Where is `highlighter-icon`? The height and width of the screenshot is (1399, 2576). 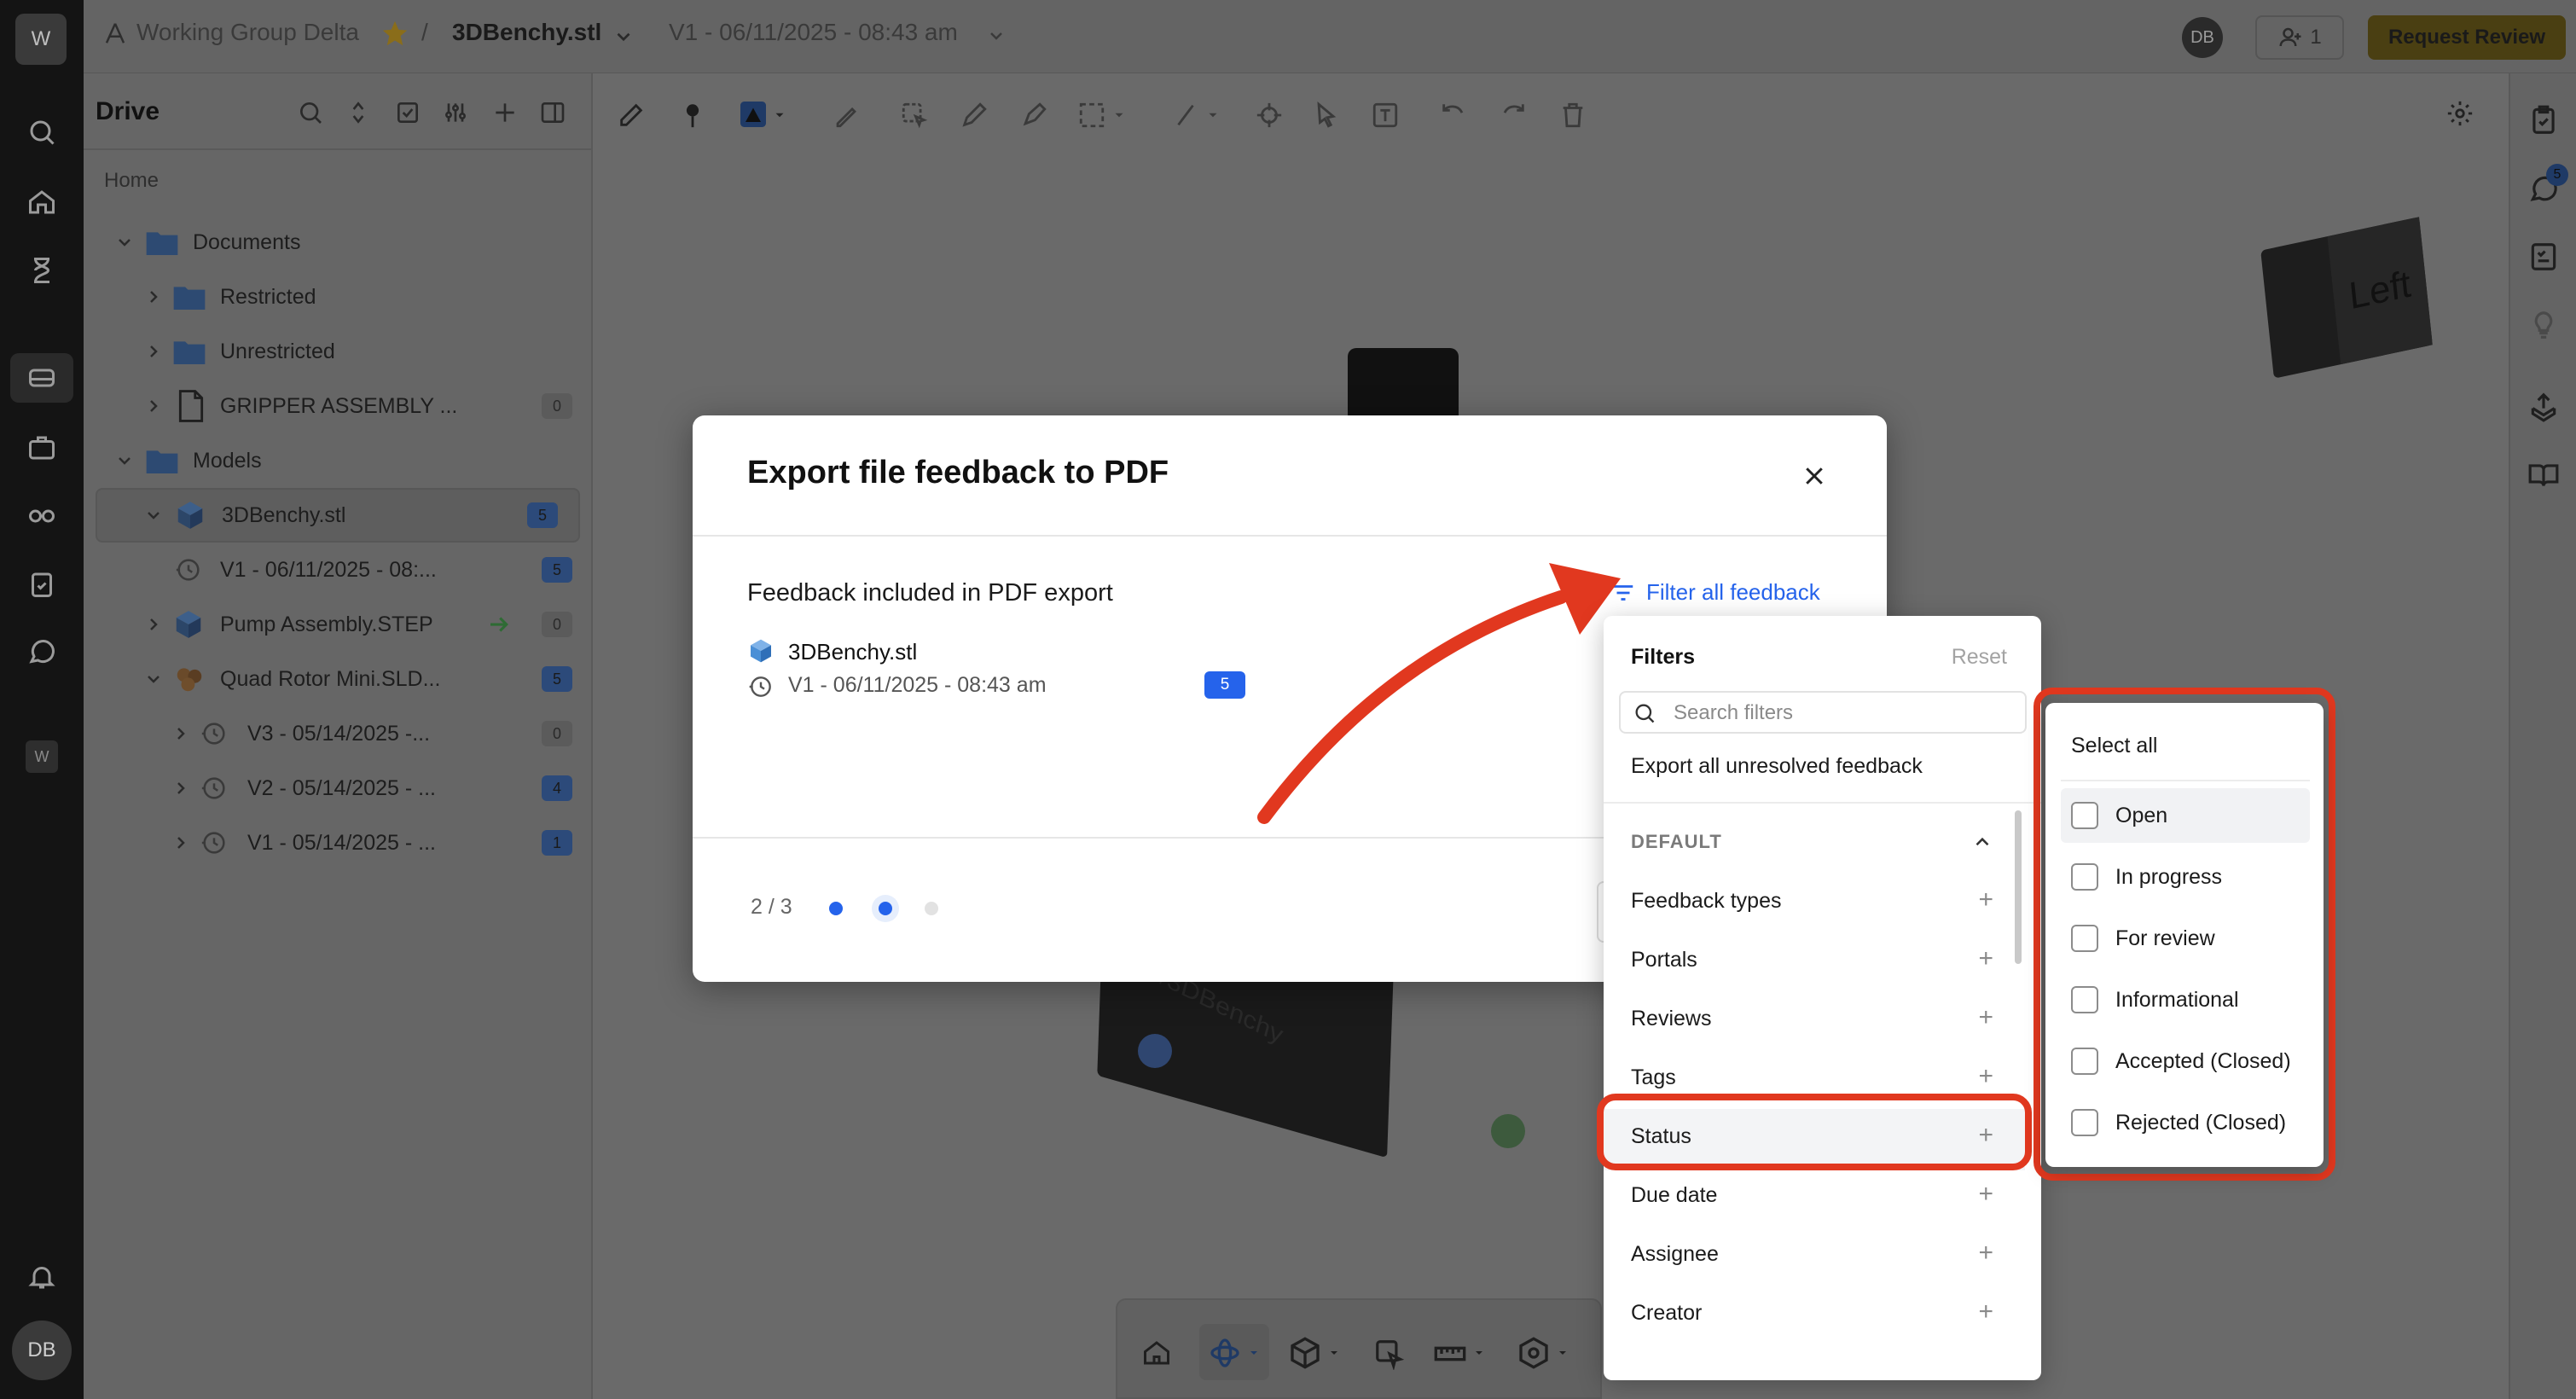 highlighter-icon is located at coordinates (1033, 115).